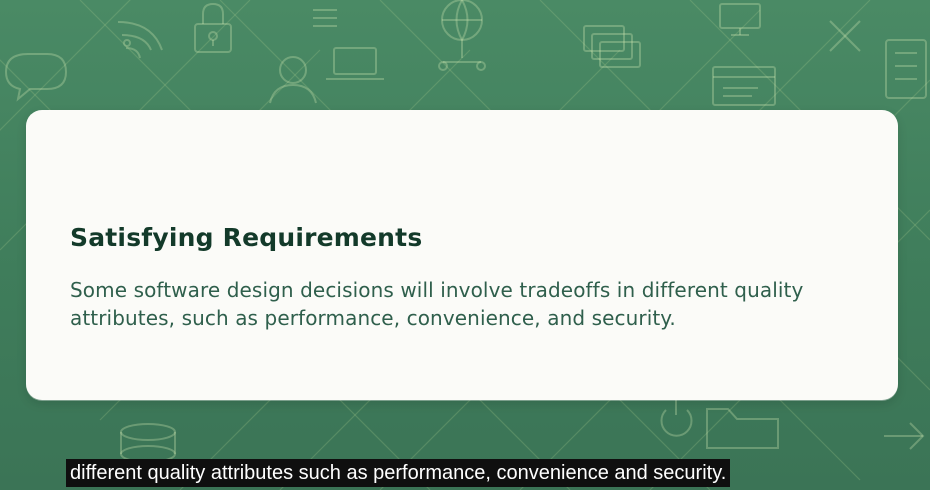 The image size is (930, 490). I want to click on wifi-icon, so click(140, 40).